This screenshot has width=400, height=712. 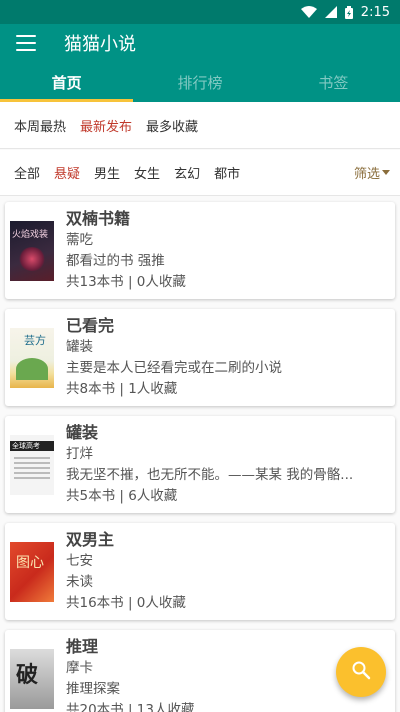 What do you see at coordinates (330, 12) in the screenshot?
I see `signal-icon` at bounding box center [330, 12].